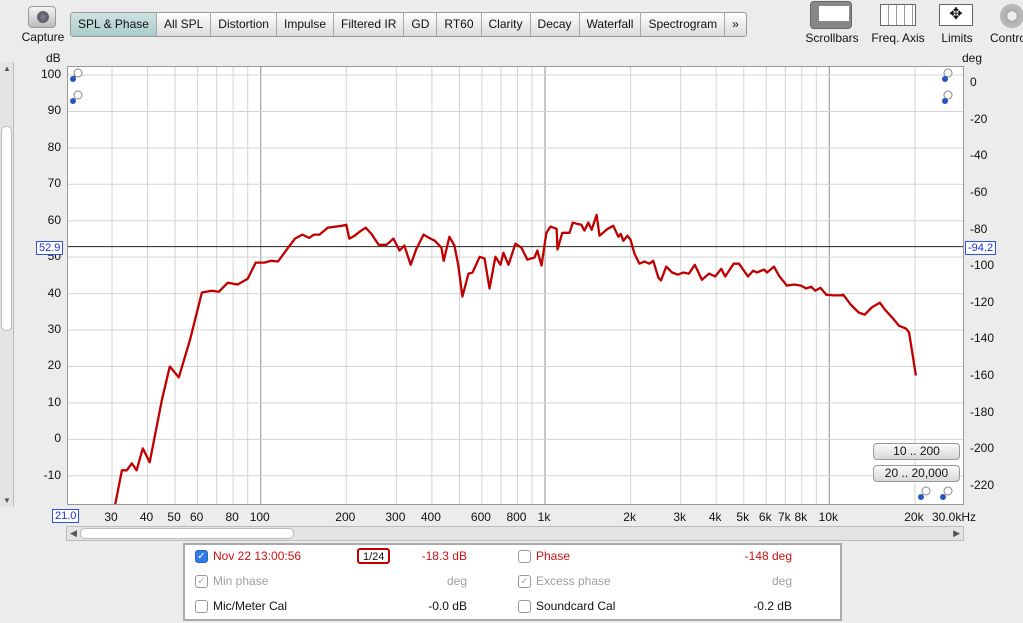 This screenshot has width=1023, height=623. I want to click on excess-phase-value: deg, so click(781, 581).